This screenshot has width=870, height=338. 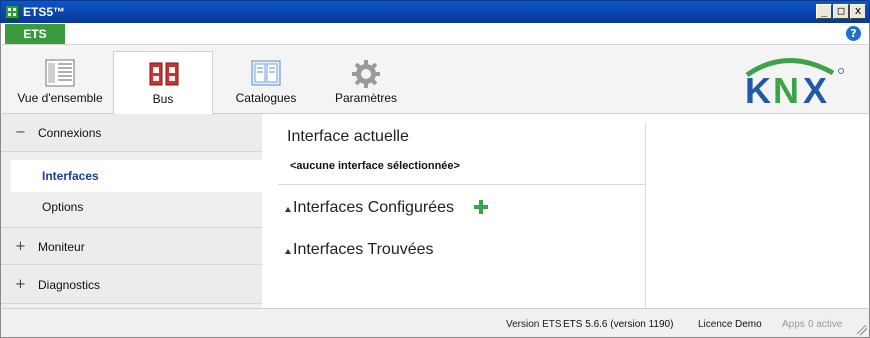 I want to click on found-interfaces-title: Interfaces Trouvées, so click(x=363, y=250).